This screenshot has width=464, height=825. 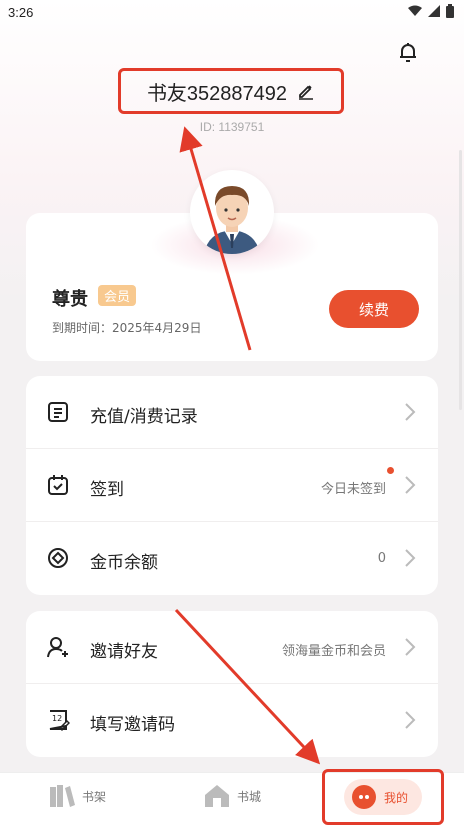 I want to click on avatar, so click(x=232, y=212).